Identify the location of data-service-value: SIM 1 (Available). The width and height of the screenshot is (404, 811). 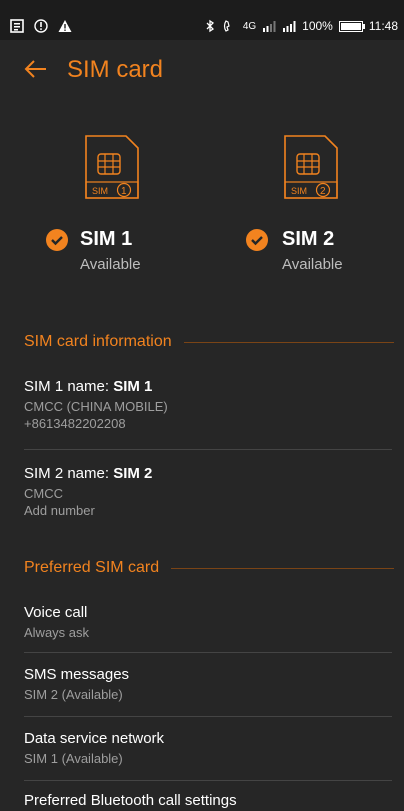
(73, 758).